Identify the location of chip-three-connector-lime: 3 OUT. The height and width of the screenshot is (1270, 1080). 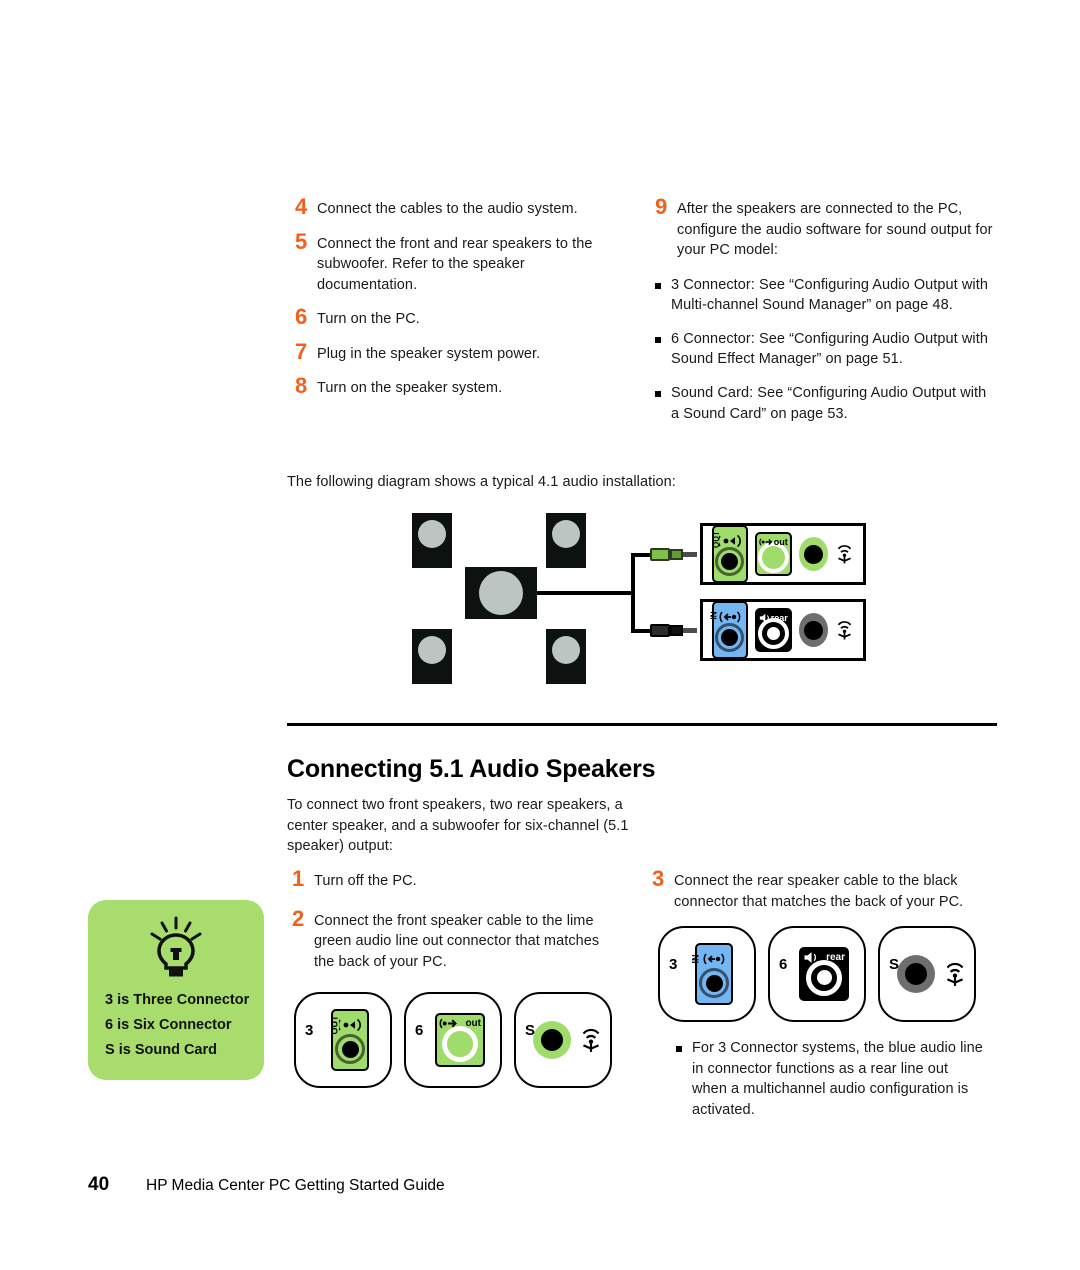
(343, 1040).